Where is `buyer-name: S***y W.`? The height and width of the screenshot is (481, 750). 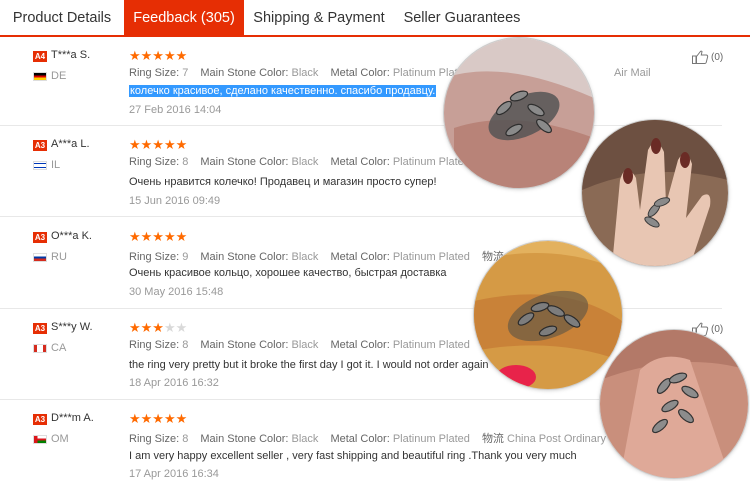 buyer-name: S***y W. is located at coordinates (72, 327).